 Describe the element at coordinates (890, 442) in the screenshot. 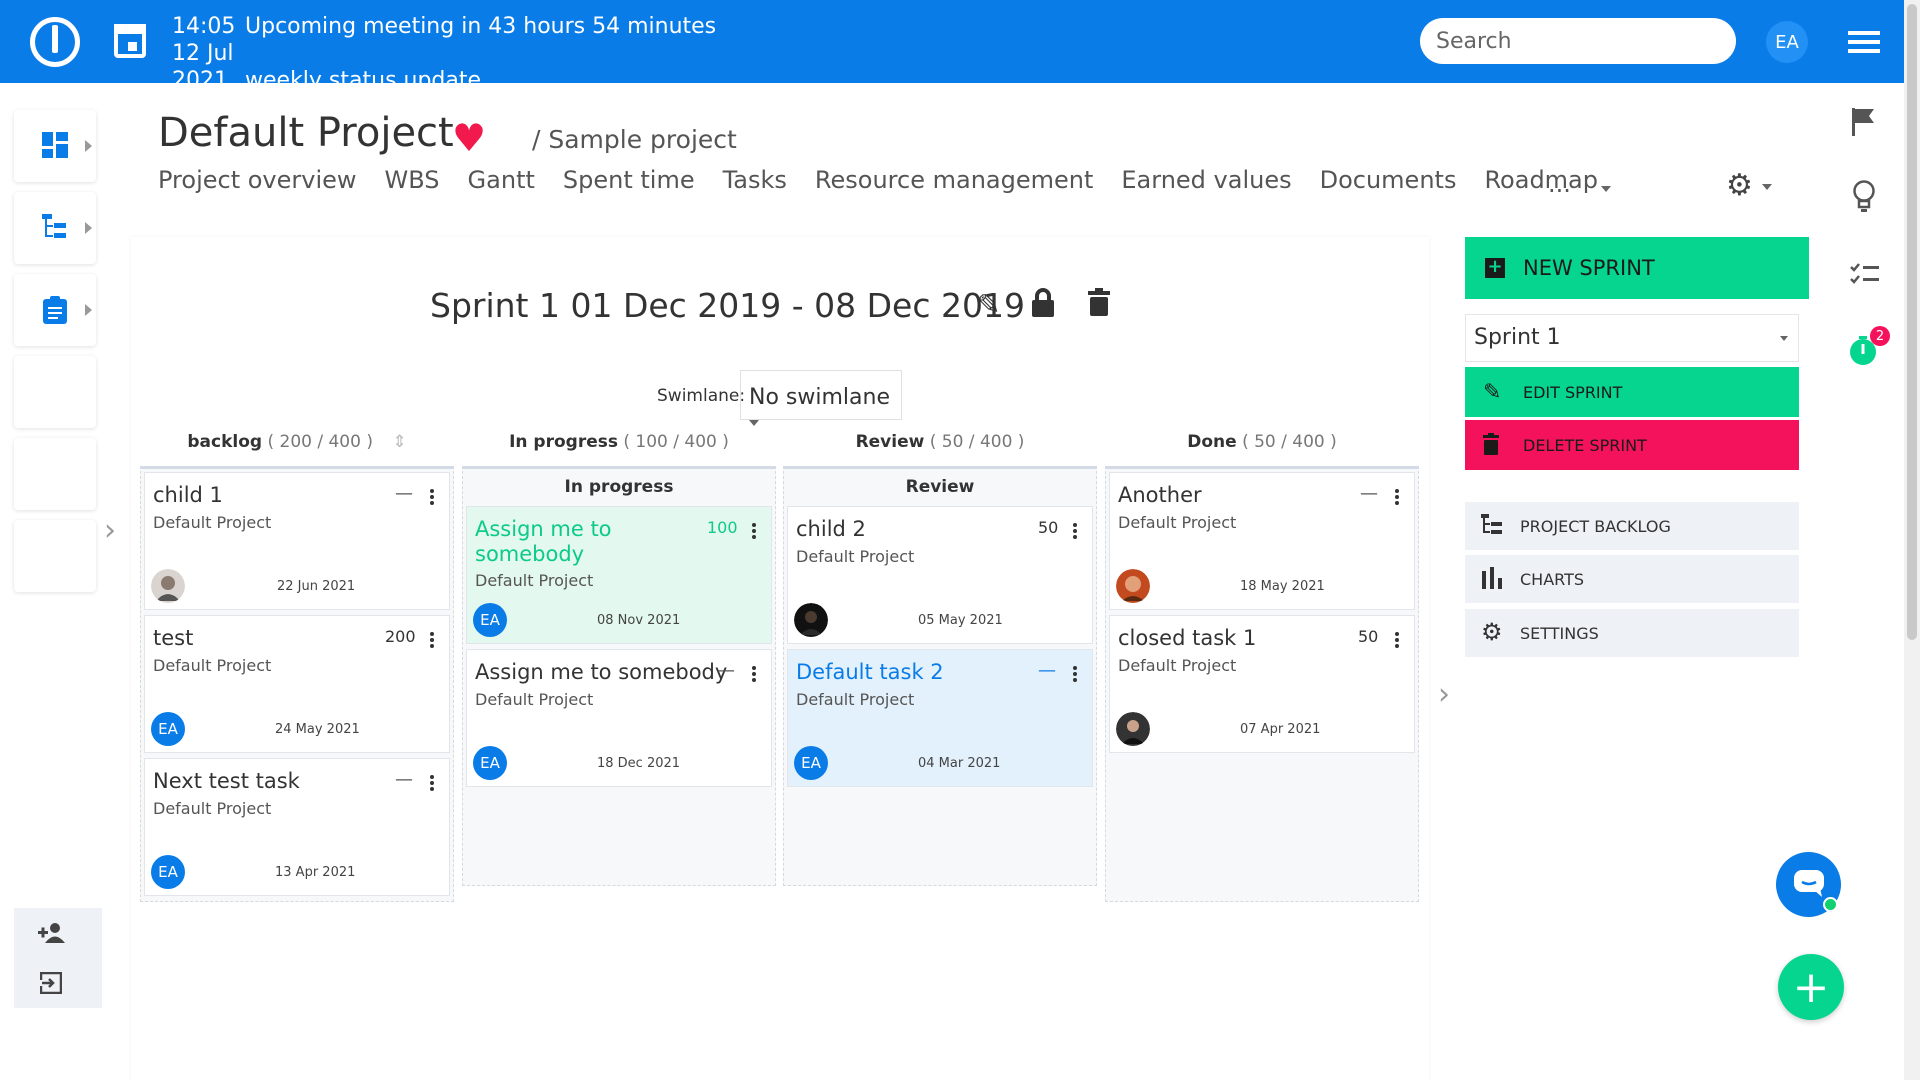

I see `column-name: Review` at that location.